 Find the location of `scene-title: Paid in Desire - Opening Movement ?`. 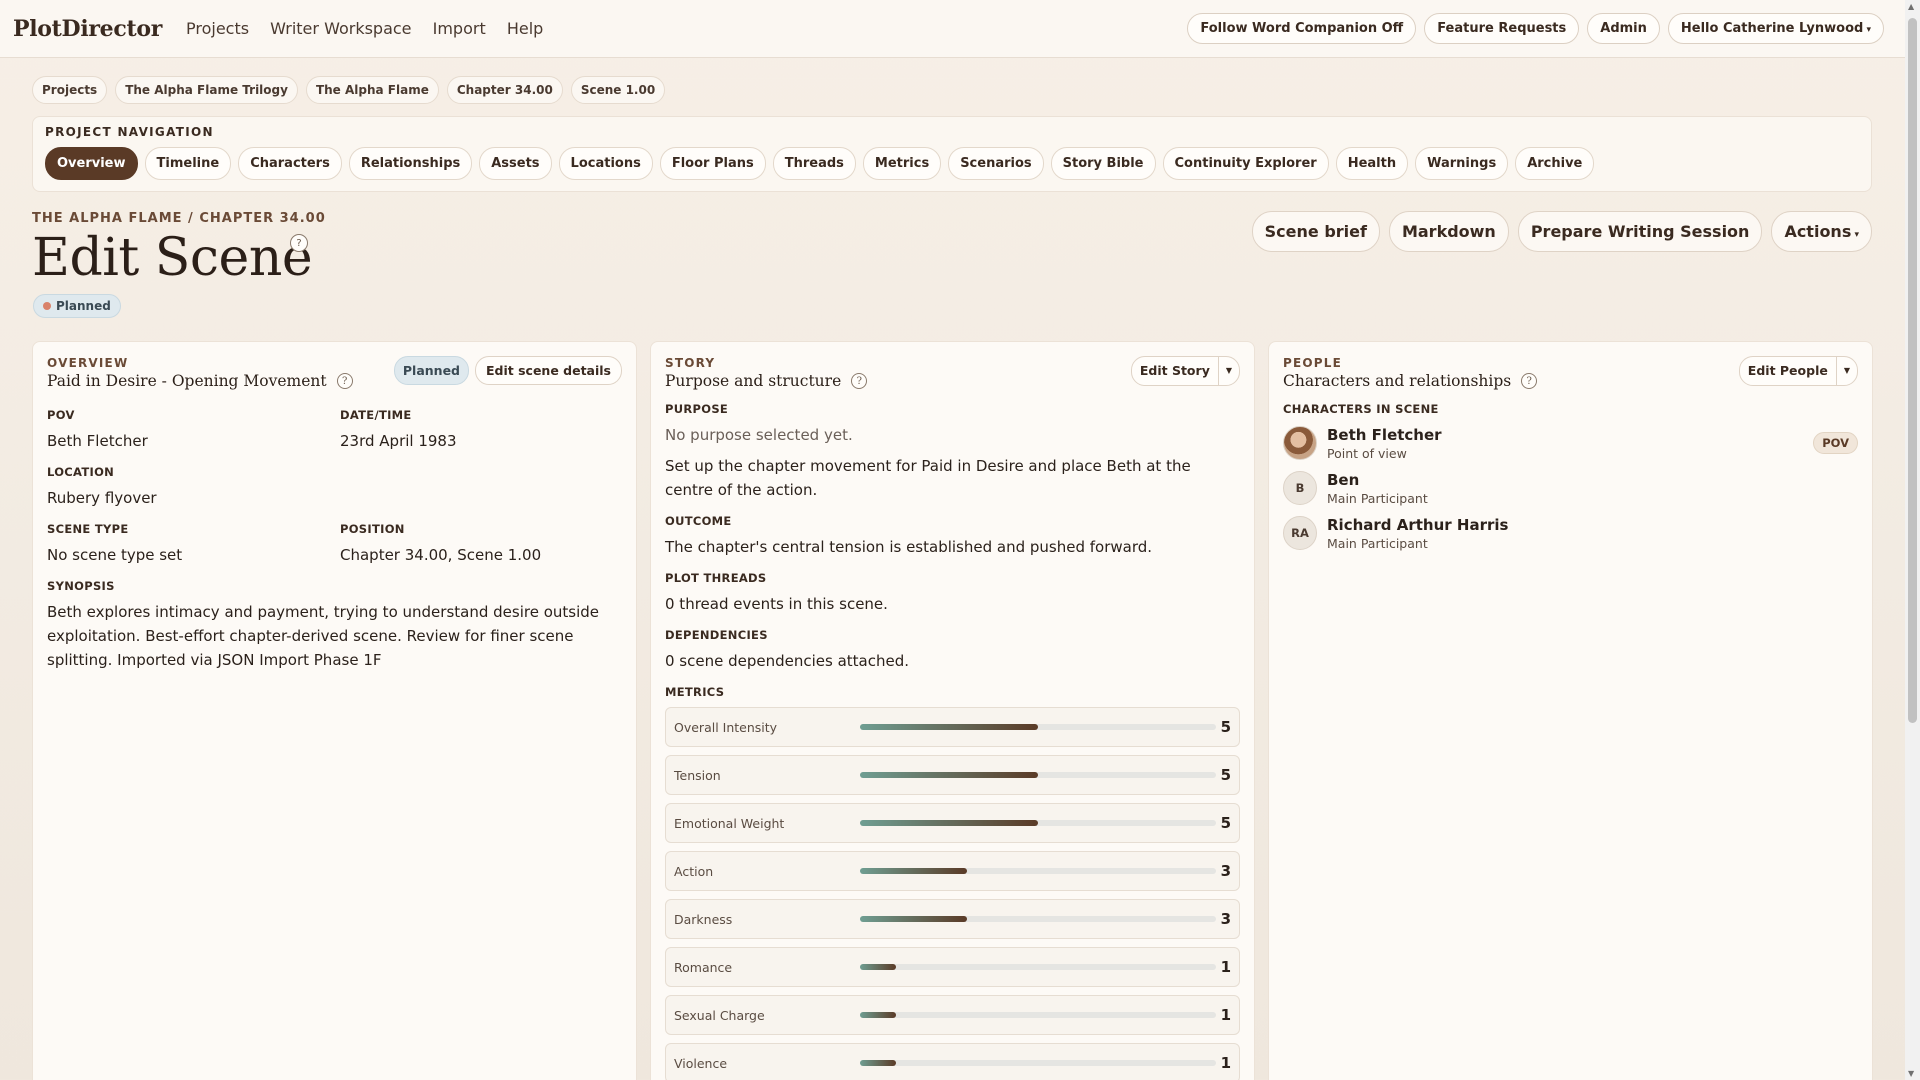

scene-title: Paid in Desire - Opening Movement ? is located at coordinates (200, 381).